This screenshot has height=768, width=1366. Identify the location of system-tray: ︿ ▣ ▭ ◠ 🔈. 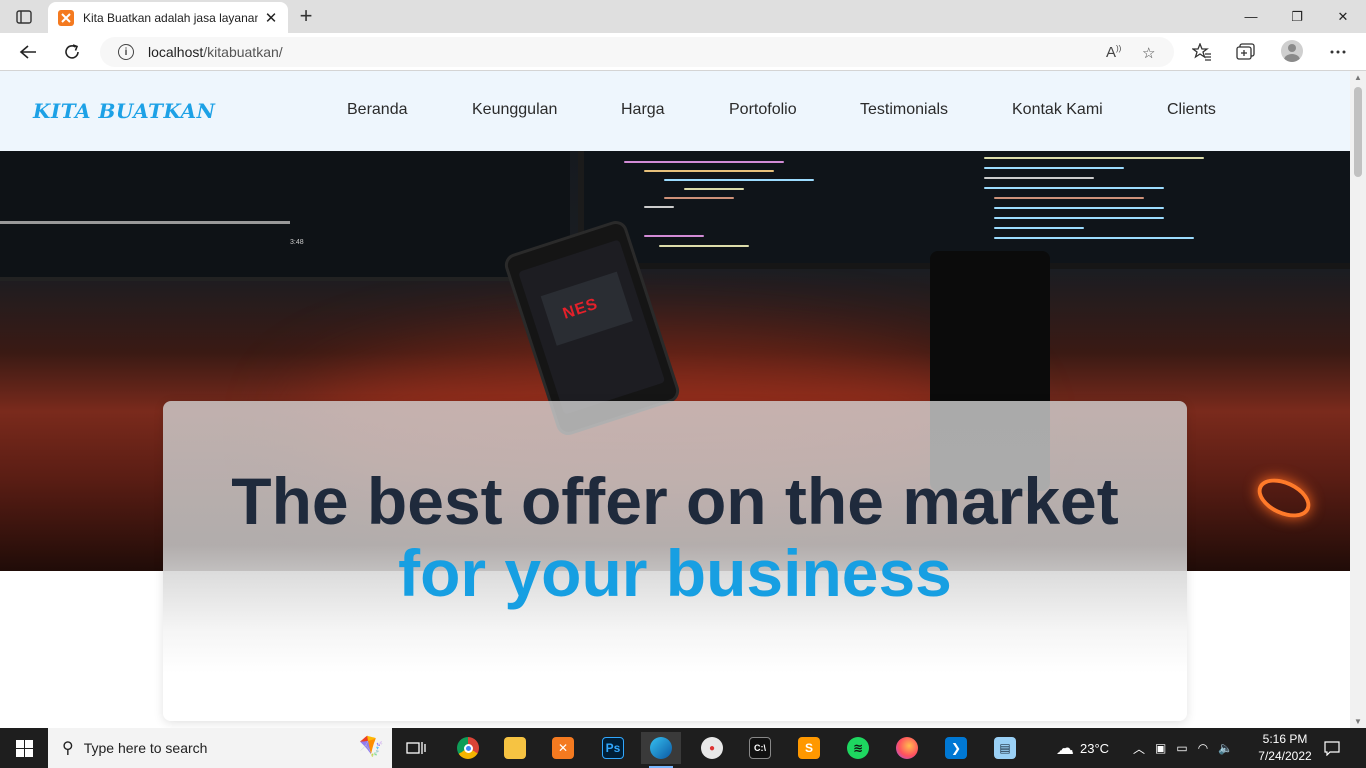
(1183, 748).